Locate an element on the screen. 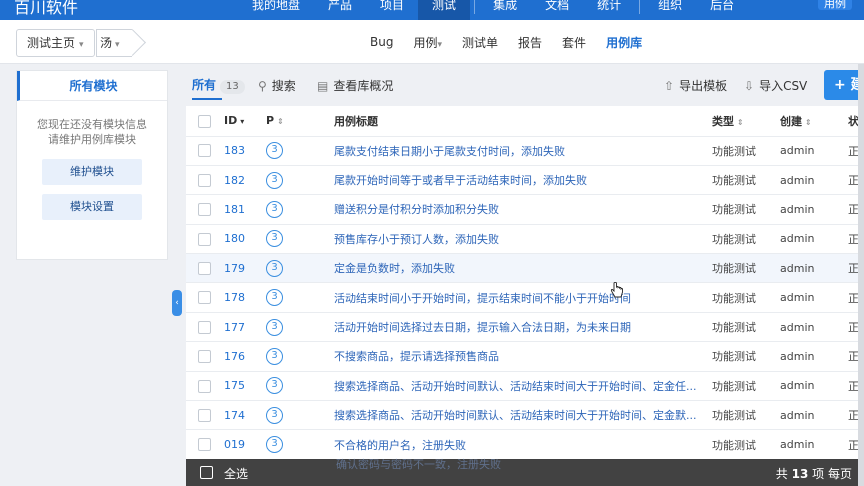 The height and width of the screenshot is (486, 864). partially-hidden-row-title: 确认密码与密码不一致，注册失败 is located at coordinates (418, 464).